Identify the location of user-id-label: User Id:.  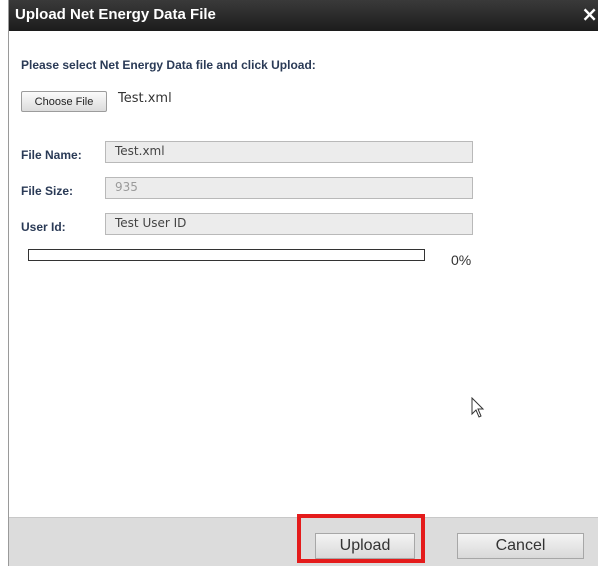
(43, 227).